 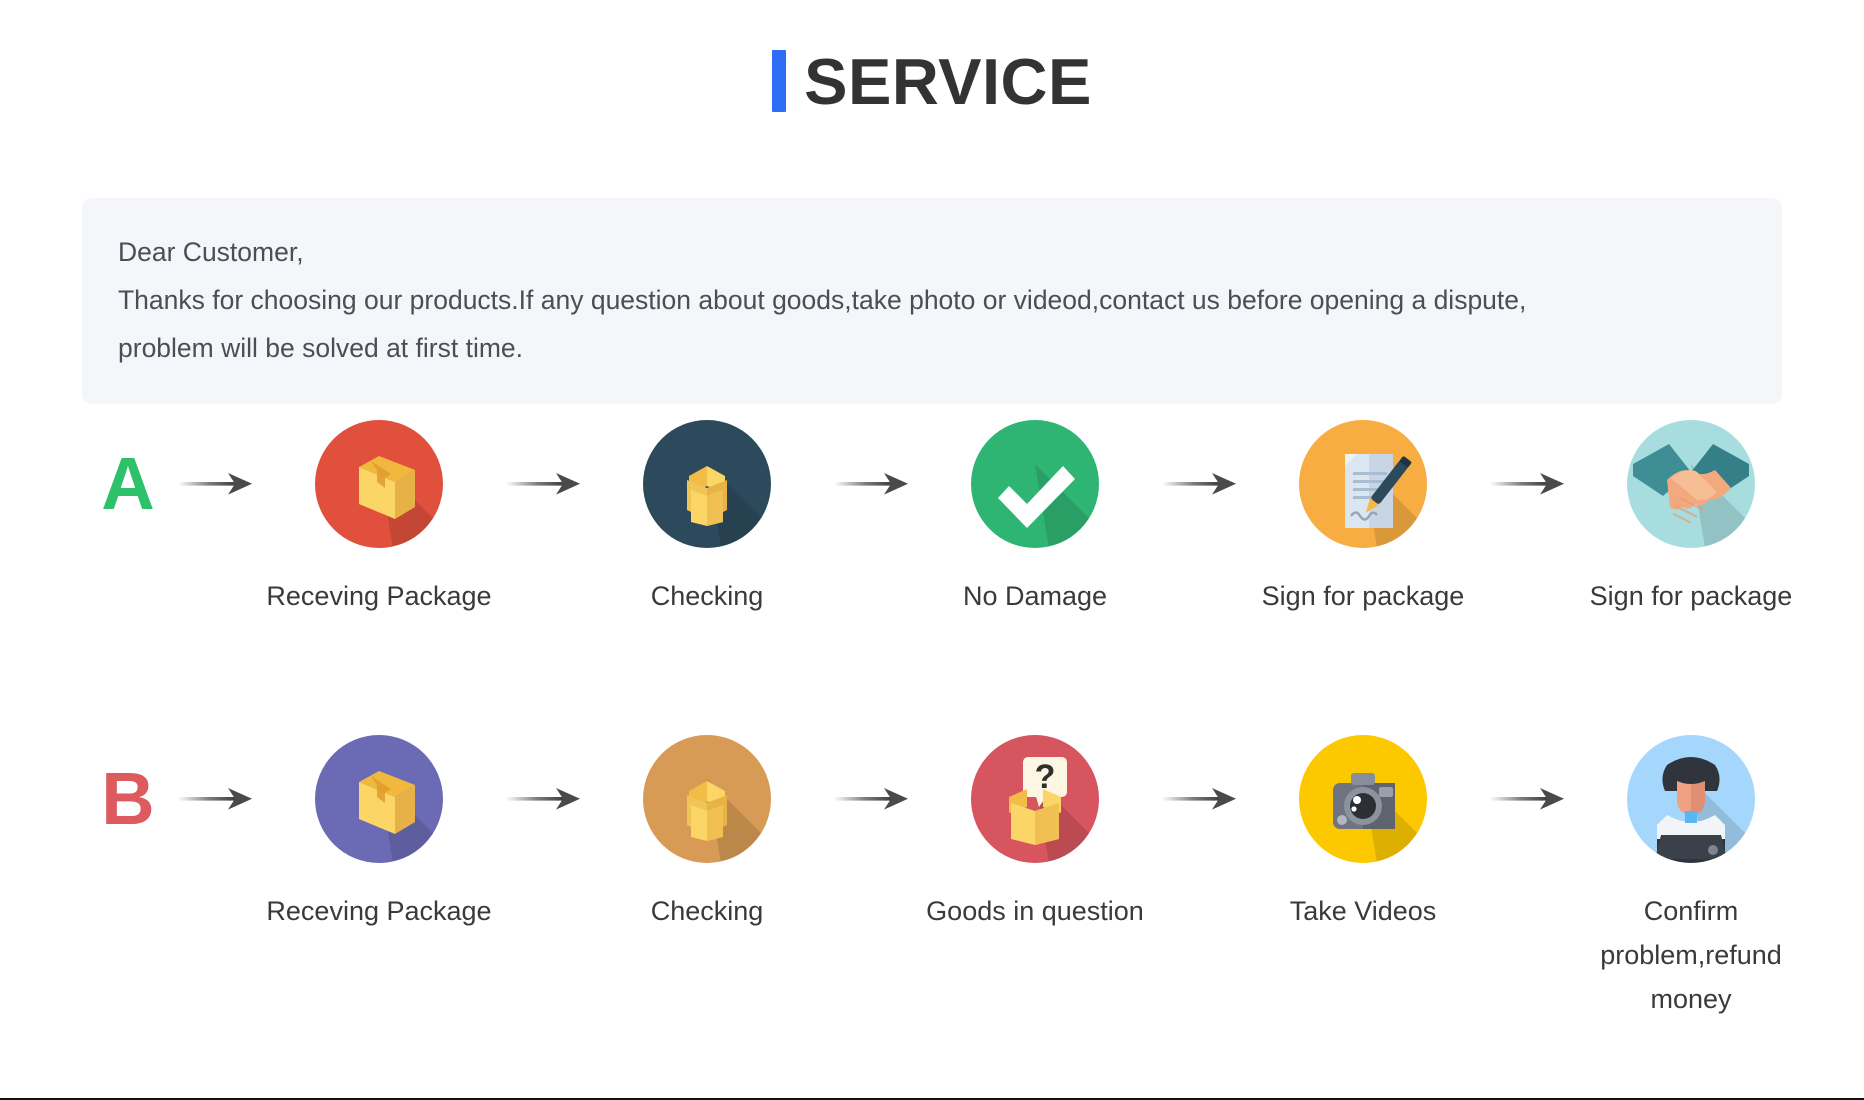 I want to click on flow-letter-a: A, so click(x=128, y=483).